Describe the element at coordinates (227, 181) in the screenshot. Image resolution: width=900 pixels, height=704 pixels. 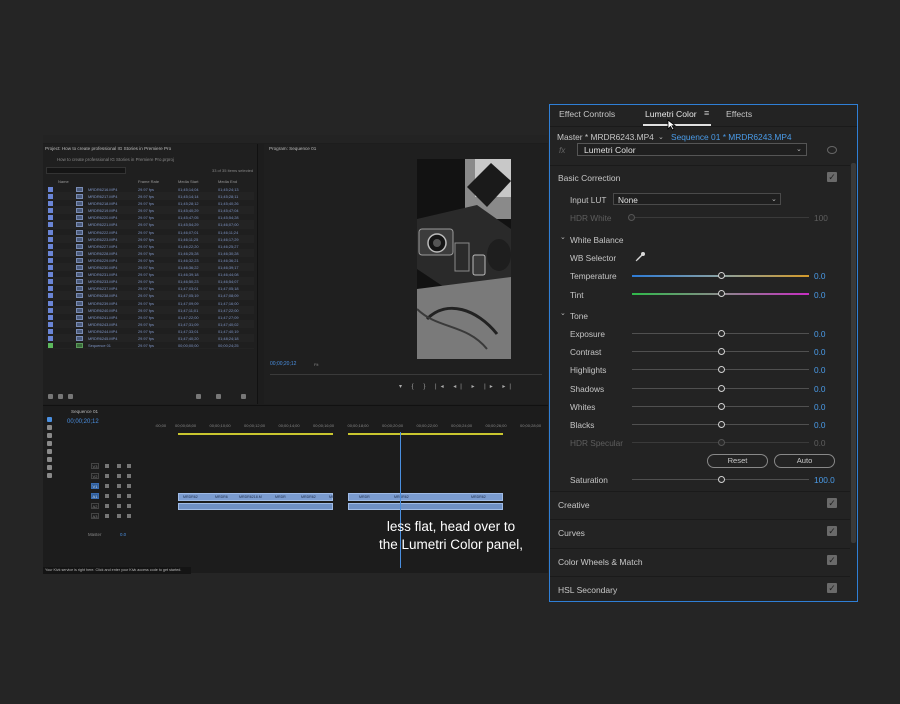
I see `column-media-end: Media End` at that location.